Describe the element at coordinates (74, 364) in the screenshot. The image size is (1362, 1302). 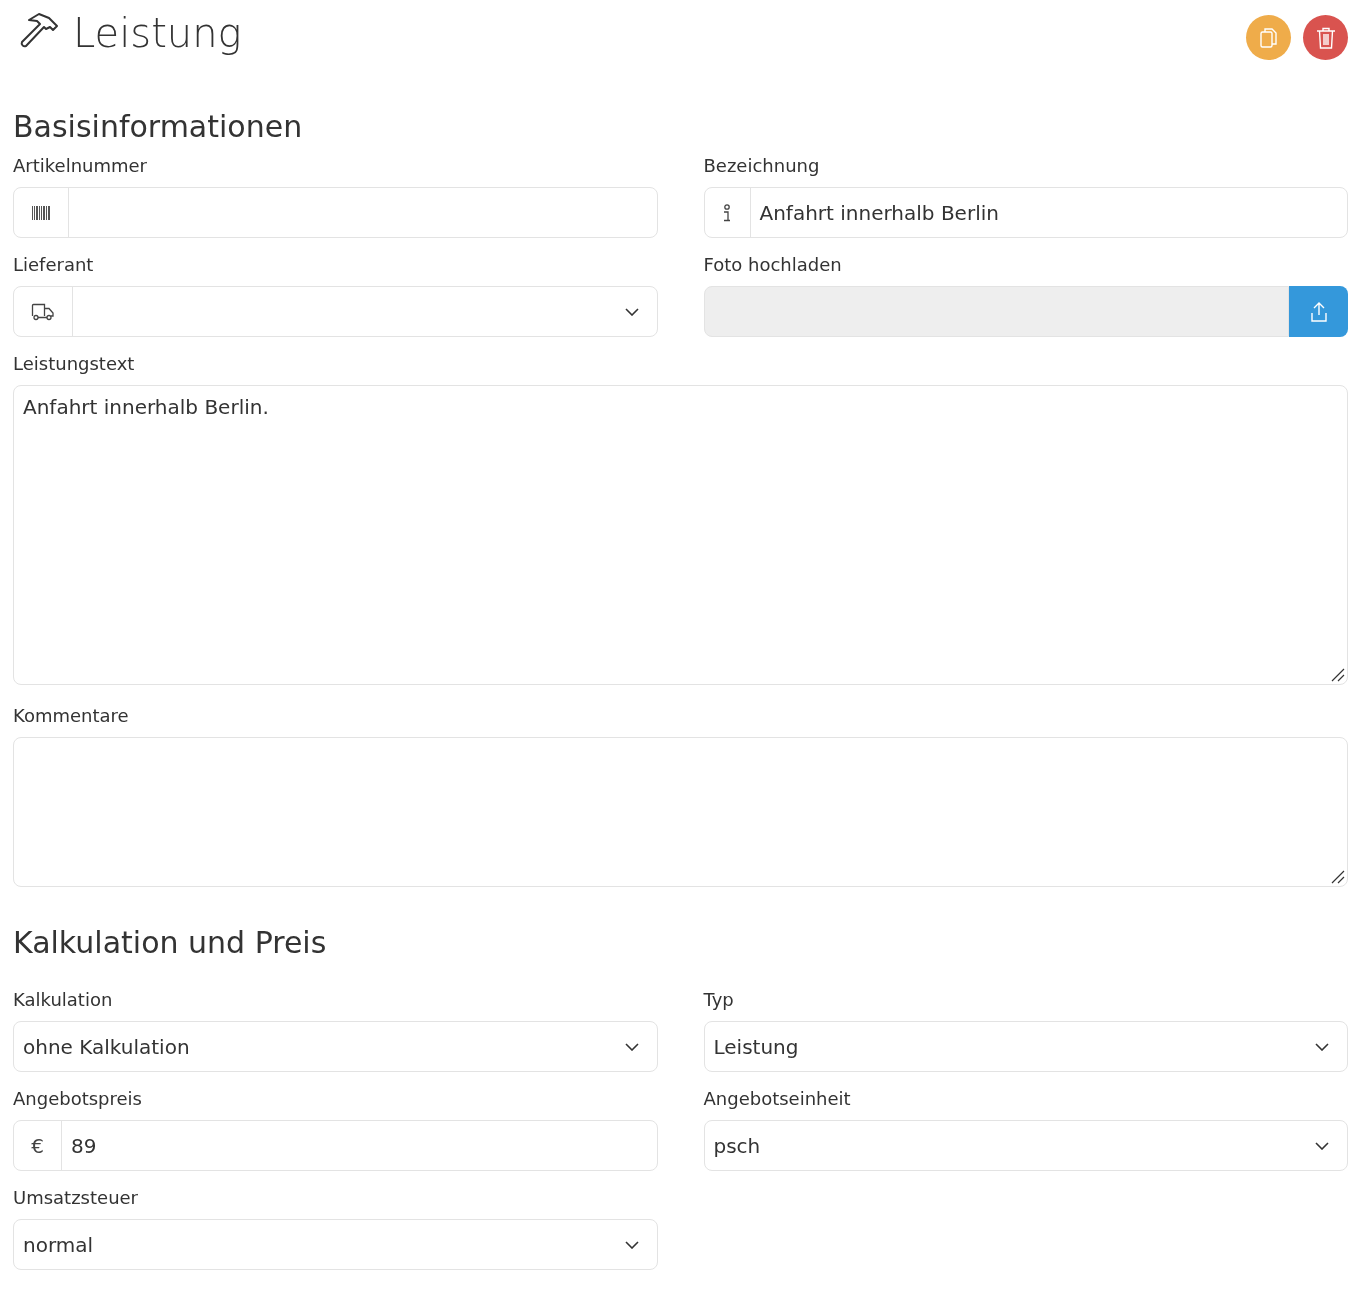
I see `field-label: Leistungstext` at that location.